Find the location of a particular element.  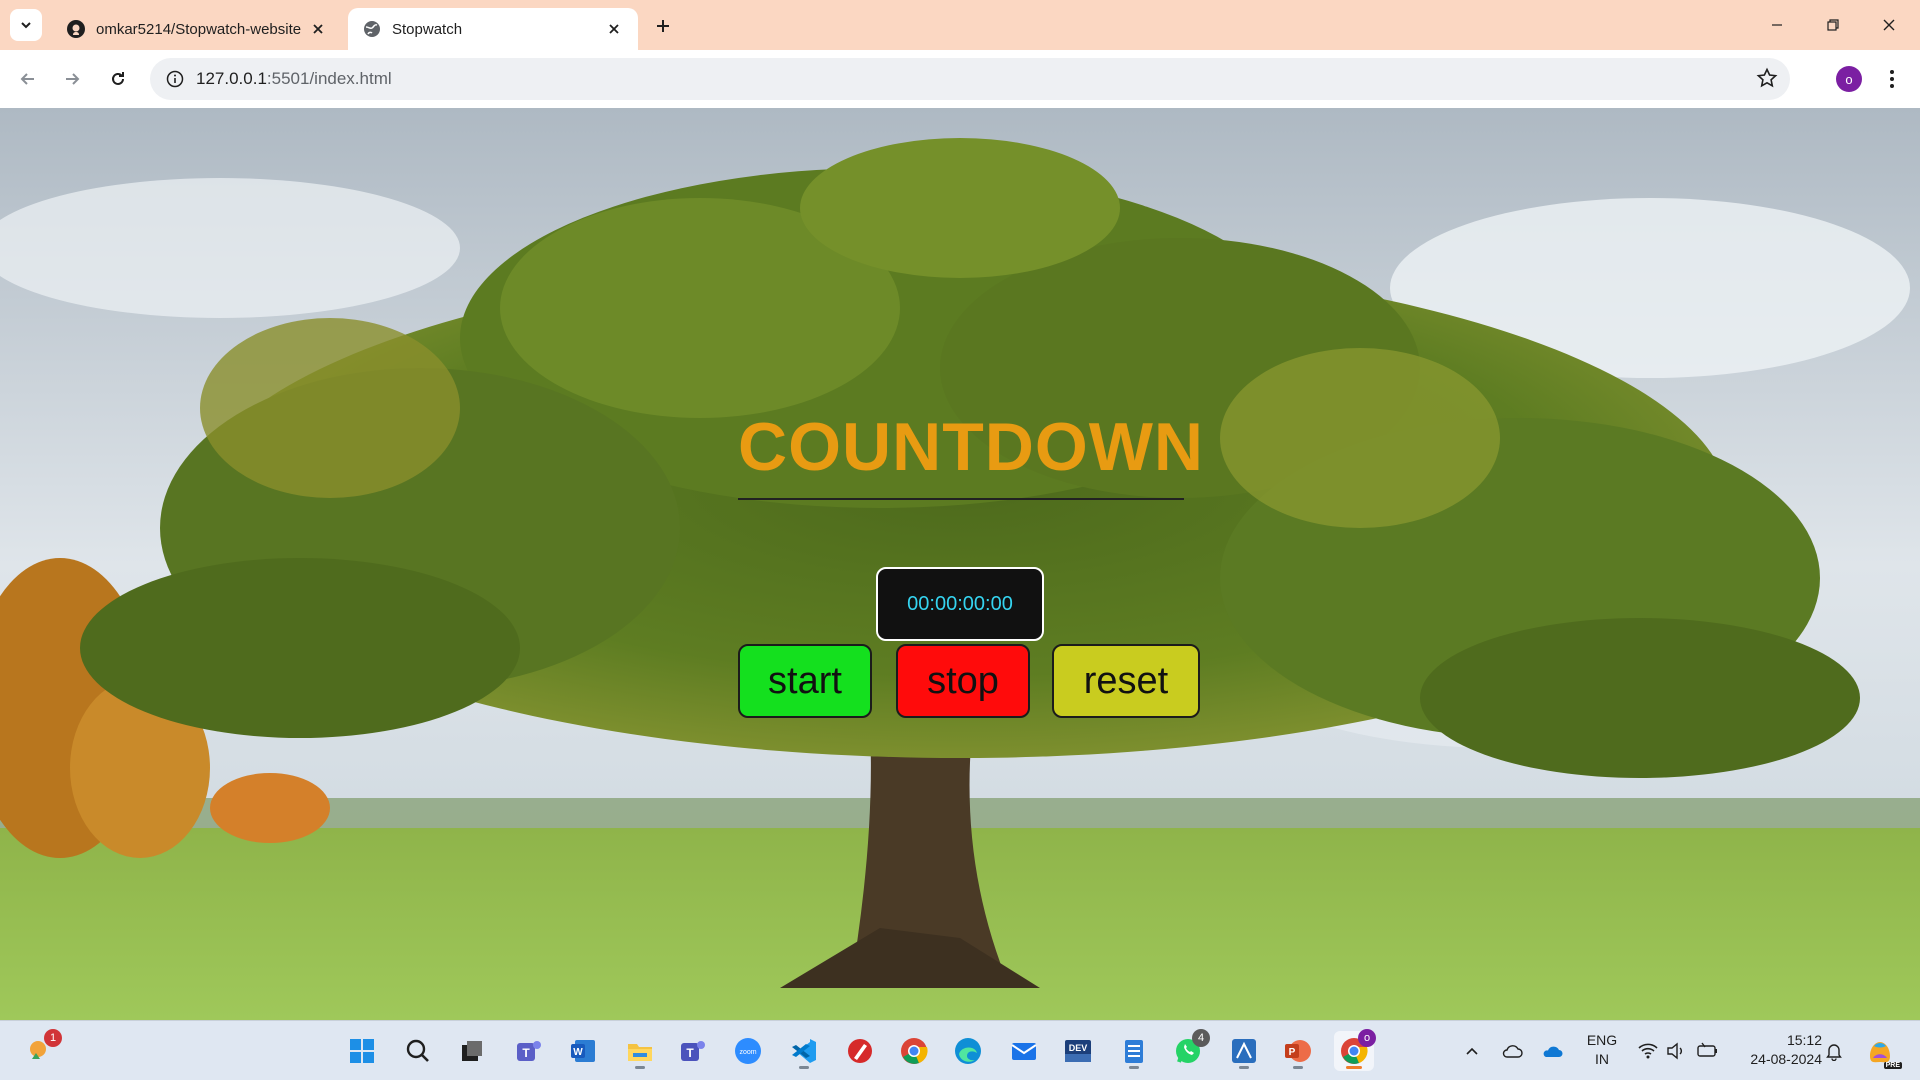

start-button-taskbar is located at coordinates (362, 1051).